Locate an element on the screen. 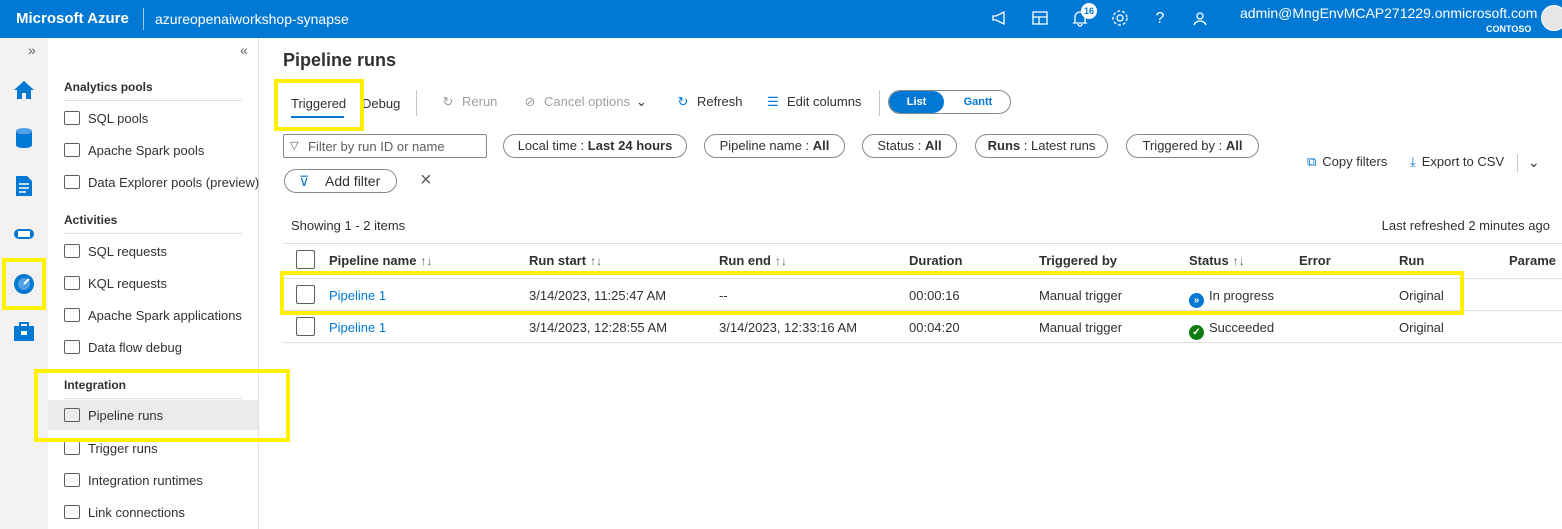 This screenshot has width=1562, height=529. runs-filter: Runs : Latest runs is located at coordinates (1041, 146).